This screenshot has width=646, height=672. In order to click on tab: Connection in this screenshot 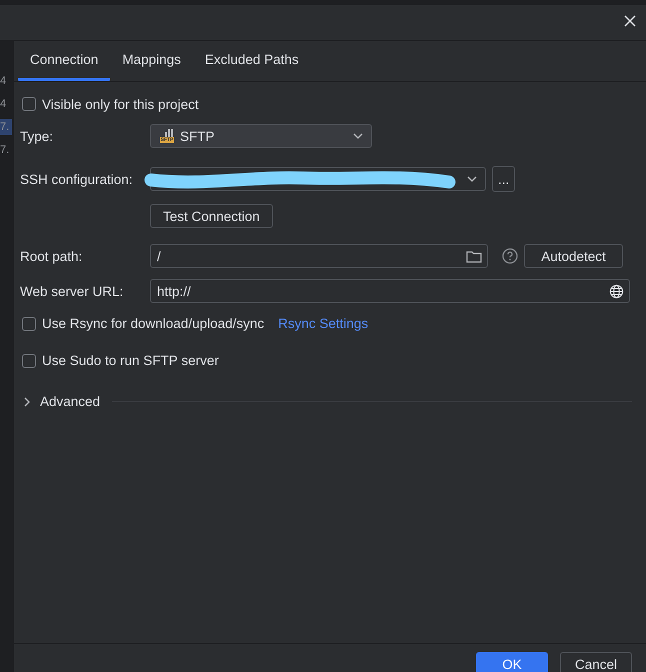, I will do `click(64, 61)`.